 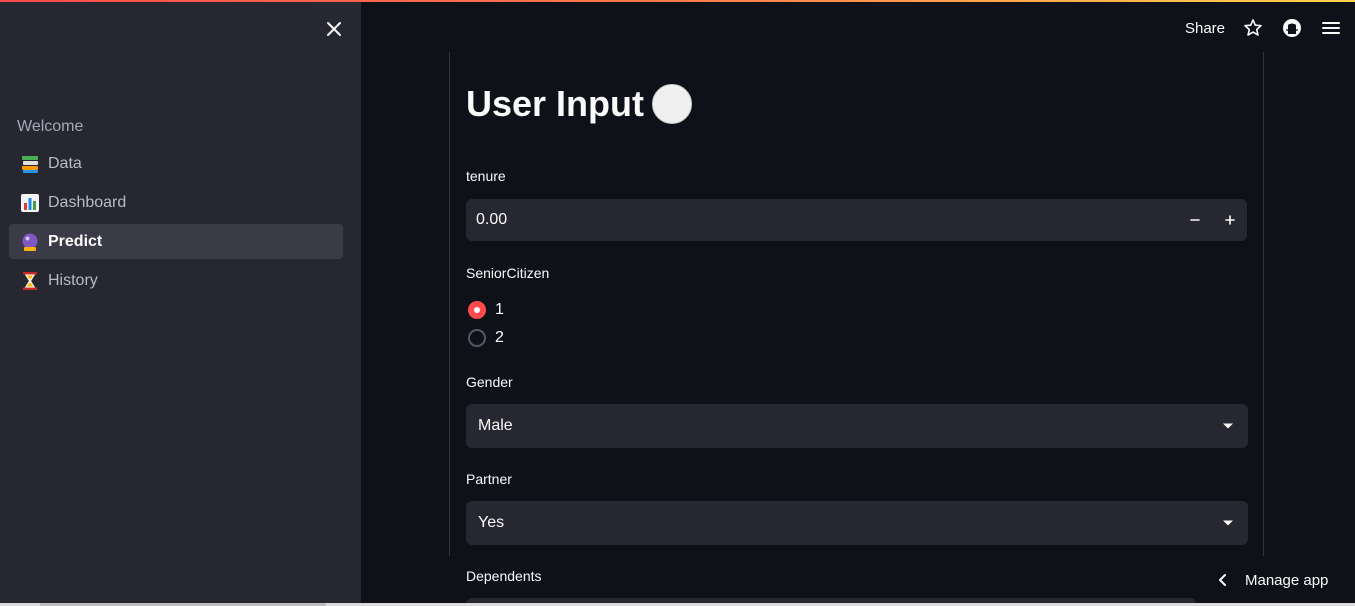 I want to click on radio-dot, so click(x=477, y=310).